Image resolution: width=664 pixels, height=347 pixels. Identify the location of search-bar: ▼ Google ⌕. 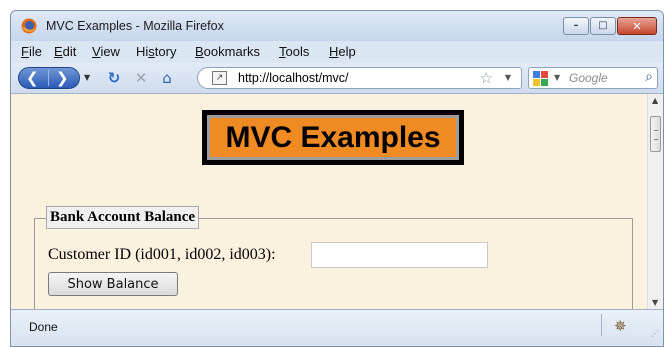
(593, 78).